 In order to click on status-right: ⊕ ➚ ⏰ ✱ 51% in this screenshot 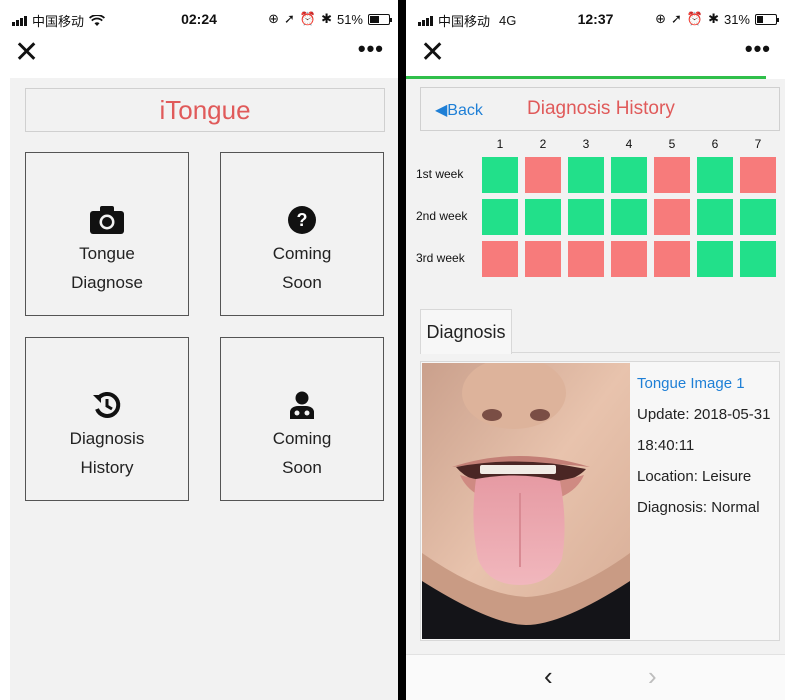, I will do `click(330, 19)`.